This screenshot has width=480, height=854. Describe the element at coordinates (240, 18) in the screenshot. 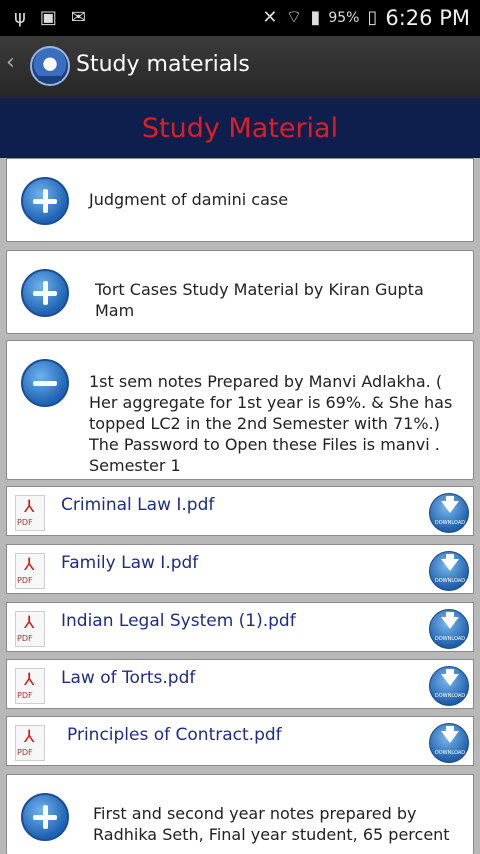

I see `status-bar: ψ ▣ ✉ ✕ ⌔ ▮ 95% ▯ 6:26 PM` at that location.